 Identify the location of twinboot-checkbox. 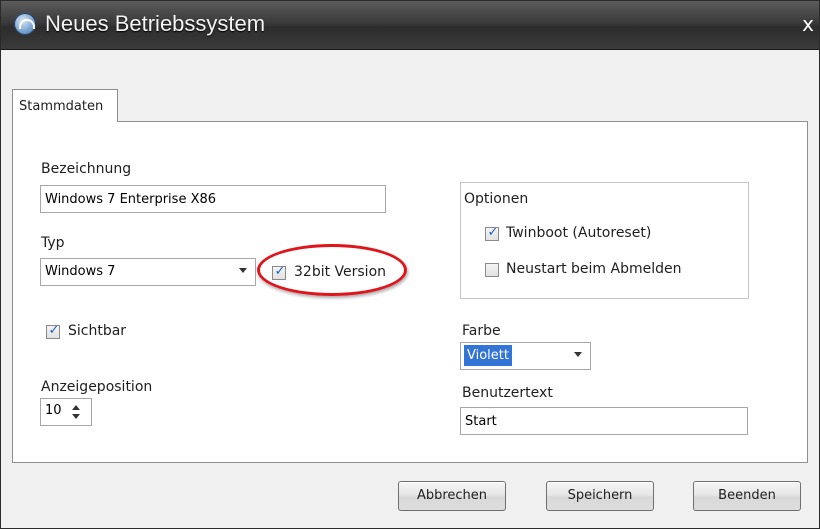
(492, 233).